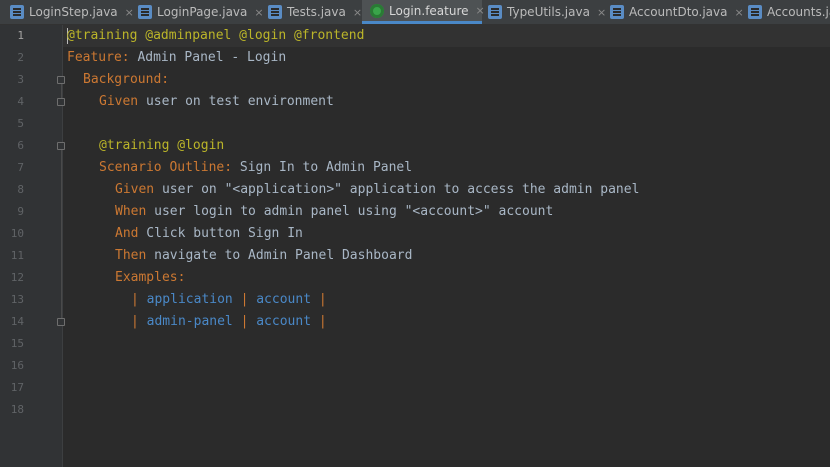 The image size is (830, 467). I want to click on code-line-7: Scenario Outline: Sign In to Admin Panel, so click(255, 168).